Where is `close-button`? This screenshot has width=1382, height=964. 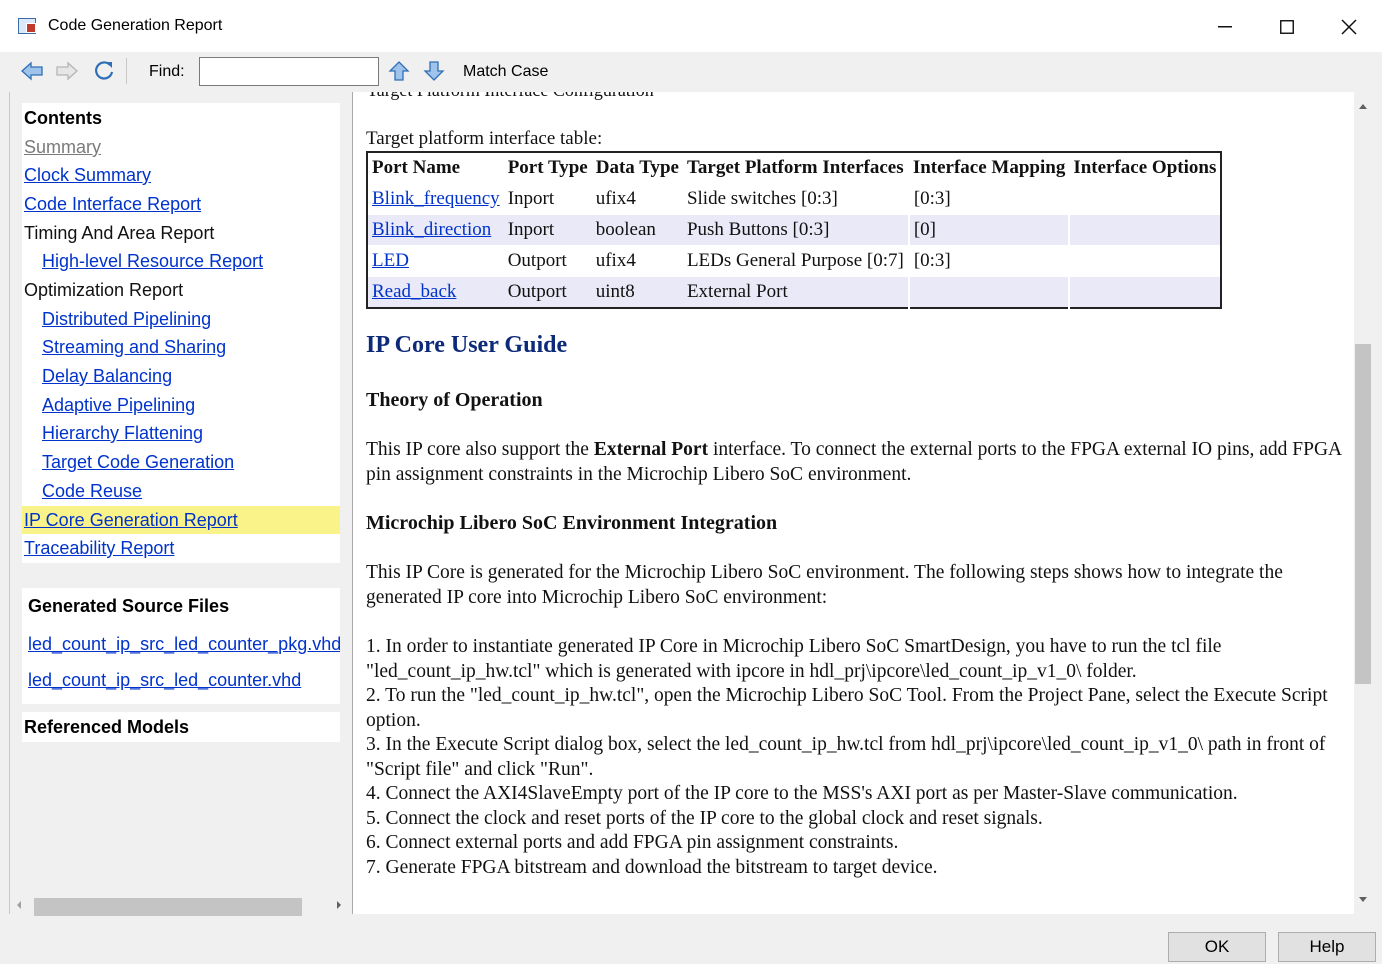 close-button is located at coordinates (1349, 27).